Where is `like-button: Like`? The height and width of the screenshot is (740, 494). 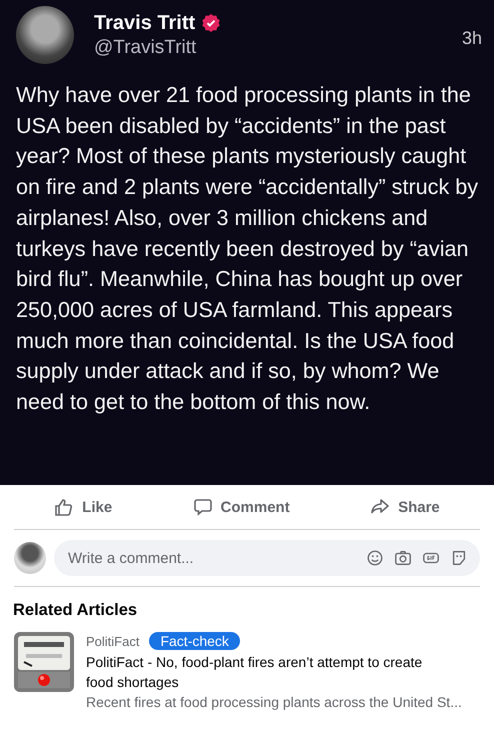
like-button: Like is located at coordinates (83, 507).